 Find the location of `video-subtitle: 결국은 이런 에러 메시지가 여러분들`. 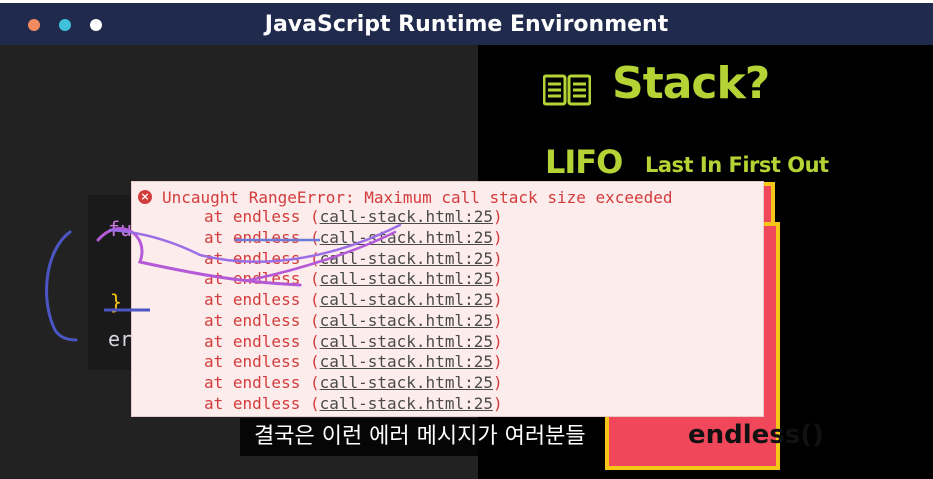

video-subtitle: 결국은 이런 에러 메시지가 여러분들 is located at coordinates (420, 437).